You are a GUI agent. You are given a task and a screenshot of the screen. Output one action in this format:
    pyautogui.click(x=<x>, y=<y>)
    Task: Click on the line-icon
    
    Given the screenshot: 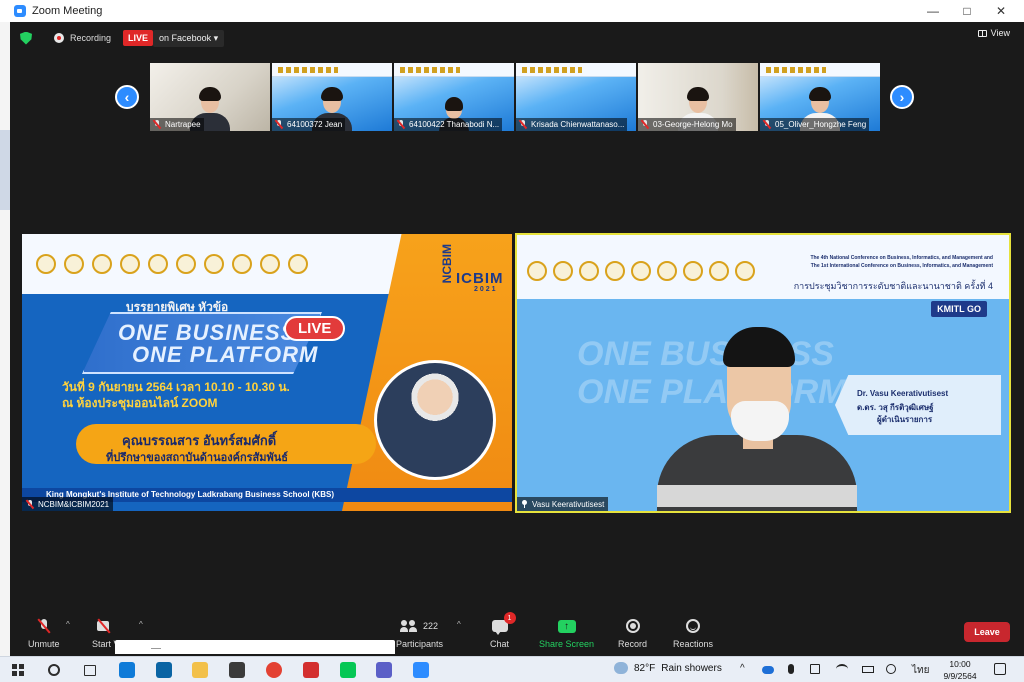 What is the action you would take?
    pyautogui.click(x=348, y=670)
    